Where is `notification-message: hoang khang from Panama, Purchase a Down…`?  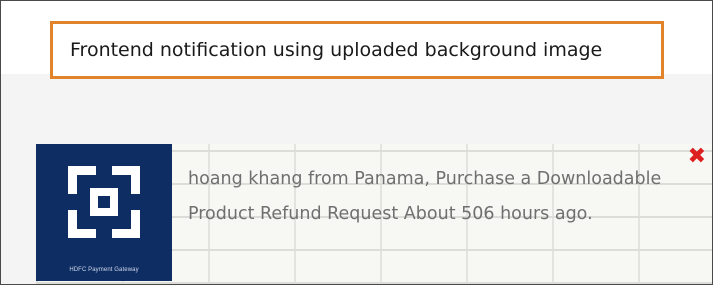
notification-message: hoang khang from Panama, Purchase a Down… is located at coordinates (425, 196).